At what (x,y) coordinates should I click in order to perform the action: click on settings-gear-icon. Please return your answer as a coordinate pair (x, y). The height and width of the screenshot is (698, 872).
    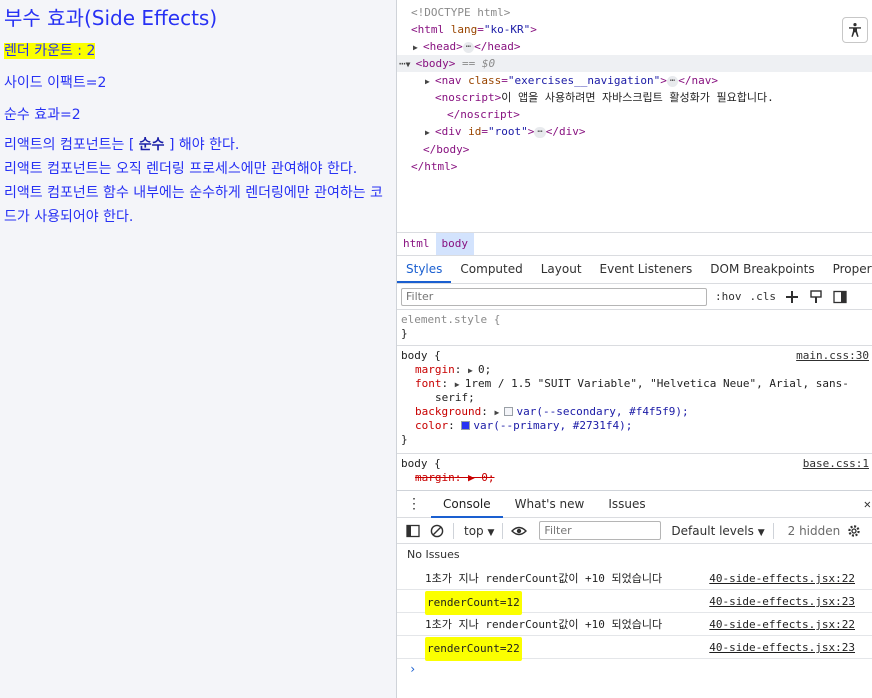
    Looking at the image, I should click on (854, 531).